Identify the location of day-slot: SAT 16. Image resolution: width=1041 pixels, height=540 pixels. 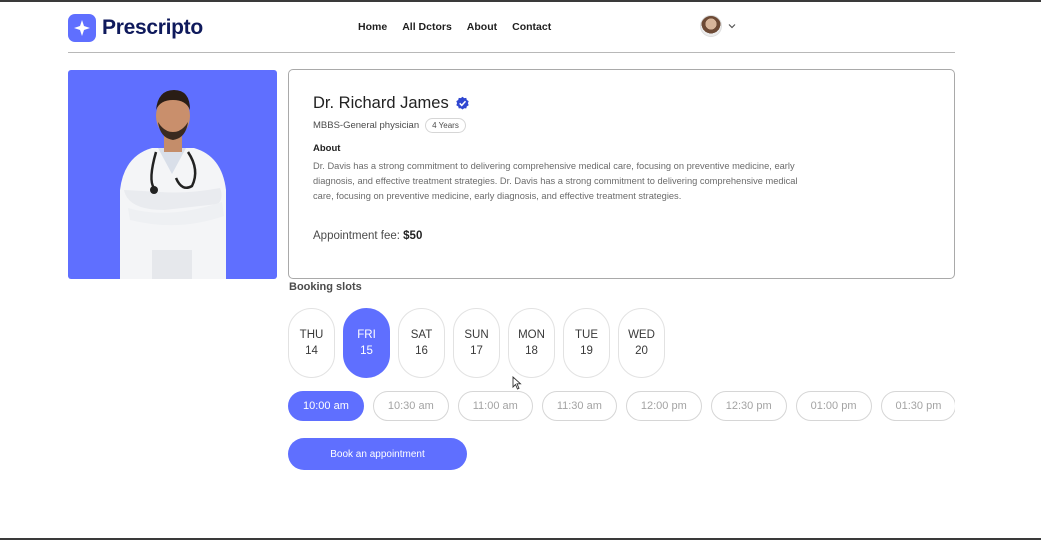
(421, 343).